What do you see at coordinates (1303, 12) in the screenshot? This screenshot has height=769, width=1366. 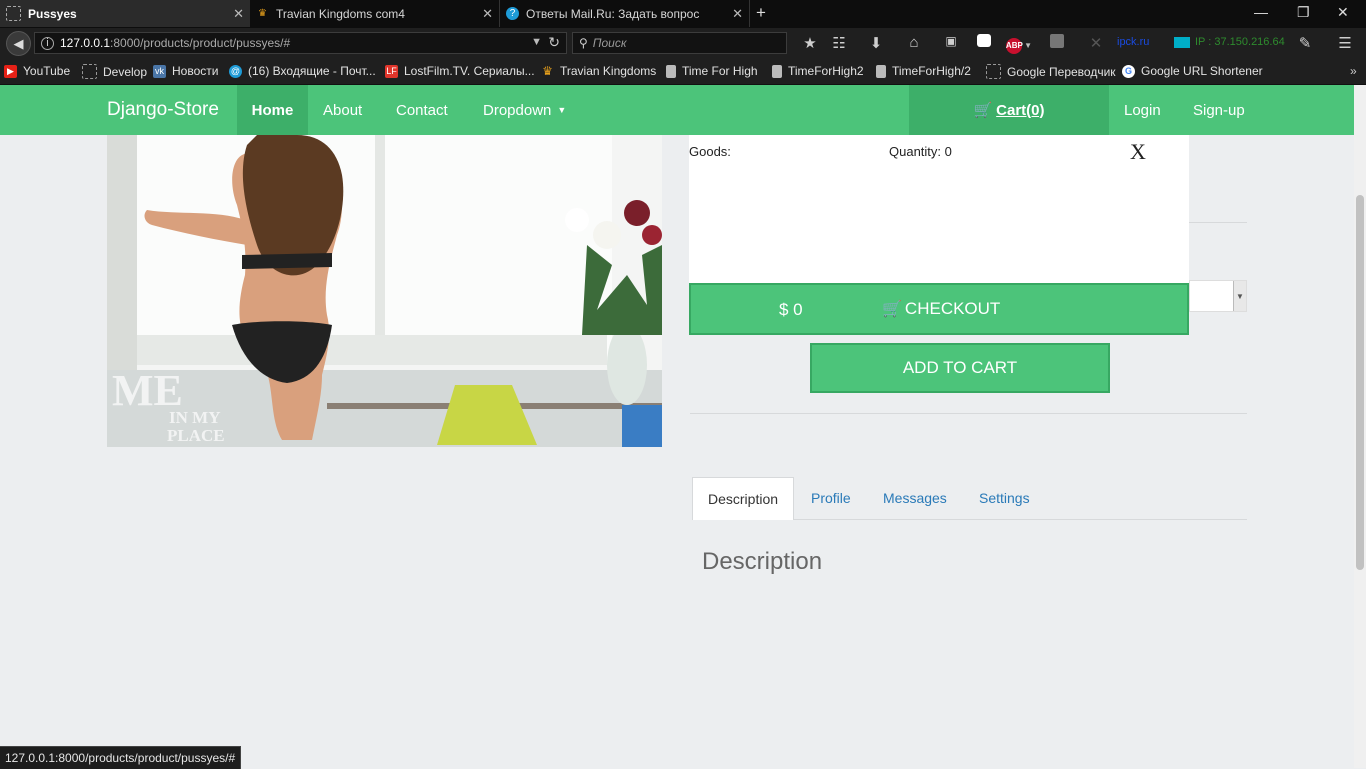 I see `restore-icon: ❐` at bounding box center [1303, 12].